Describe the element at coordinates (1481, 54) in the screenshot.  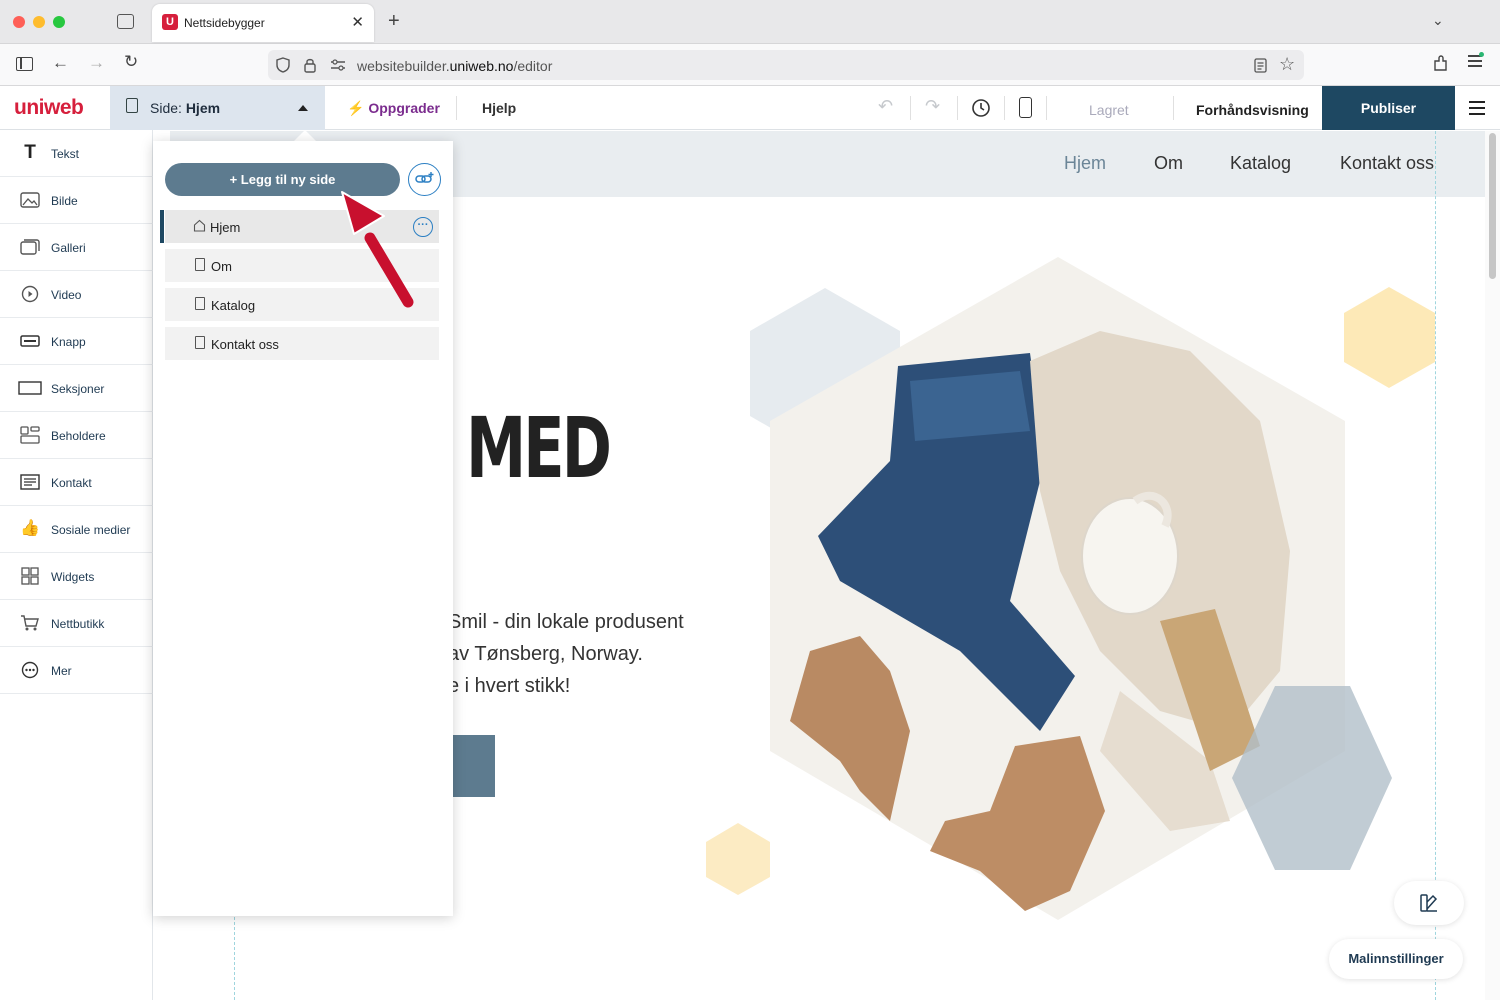
I see `update-dot-icon` at that location.